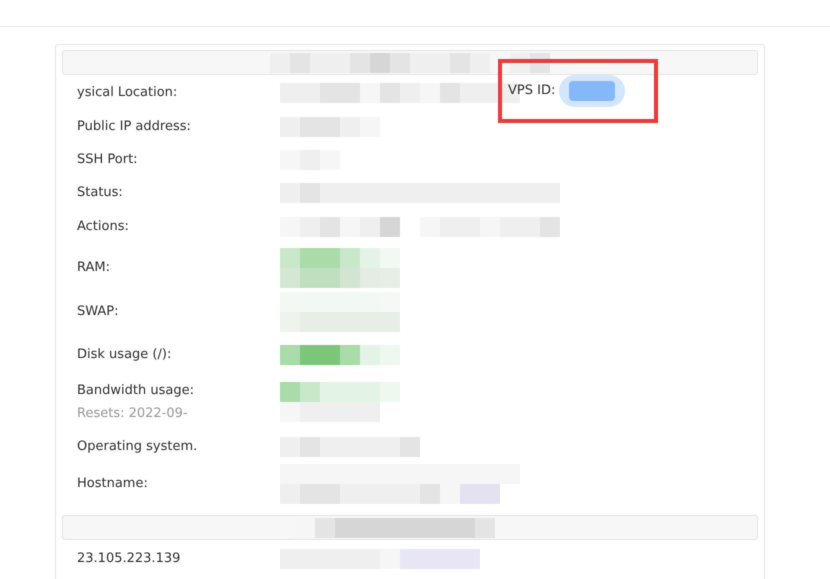 This screenshot has width=830, height=579. What do you see at coordinates (136, 391) in the screenshot?
I see `field-label: Bandwidth usage:` at bounding box center [136, 391].